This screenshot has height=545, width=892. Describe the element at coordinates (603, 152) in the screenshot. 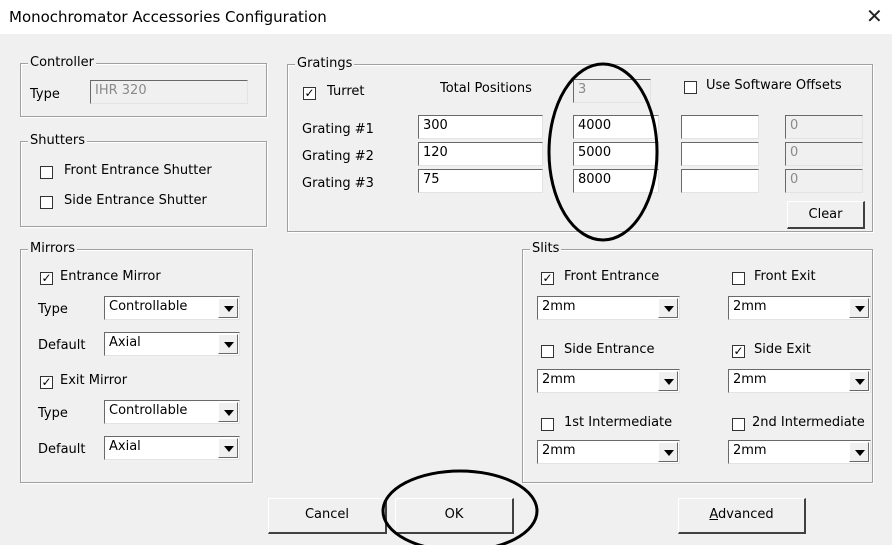

I see `annotation-circle-blaze-column` at that location.